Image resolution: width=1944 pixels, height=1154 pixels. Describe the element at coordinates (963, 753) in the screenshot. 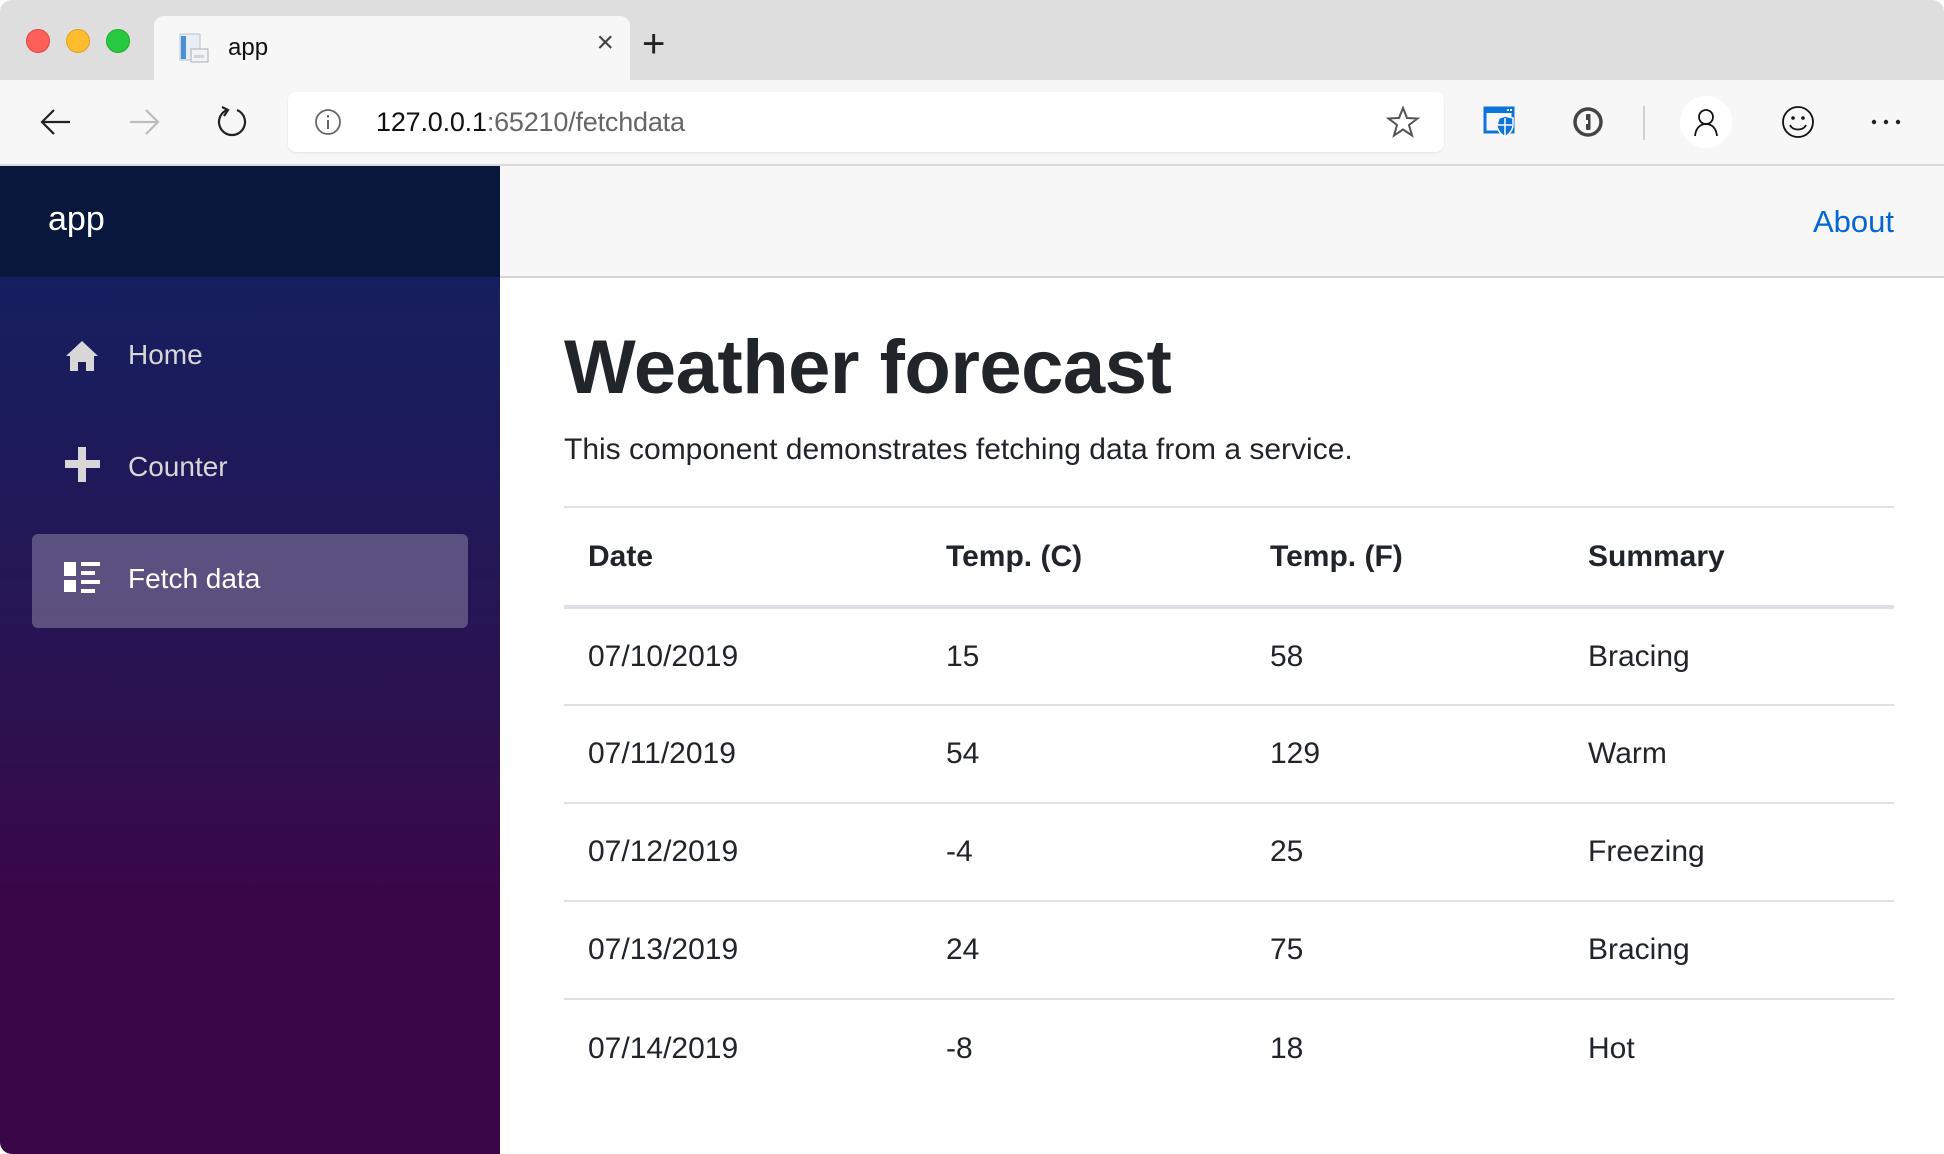

I see `cell-temp-c: 54` at that location.